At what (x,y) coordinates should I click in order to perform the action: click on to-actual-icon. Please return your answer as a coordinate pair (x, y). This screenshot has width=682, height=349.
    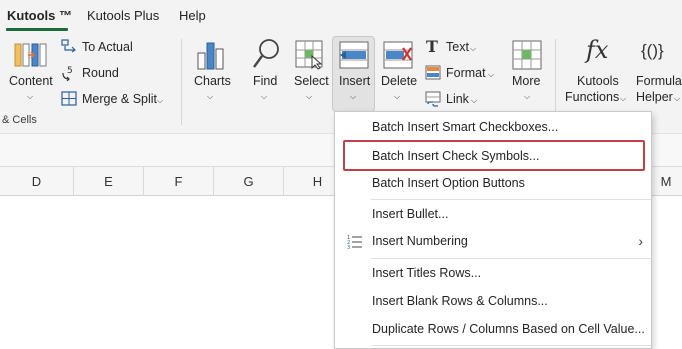
    Looking at the image, I should click on (69, 46).